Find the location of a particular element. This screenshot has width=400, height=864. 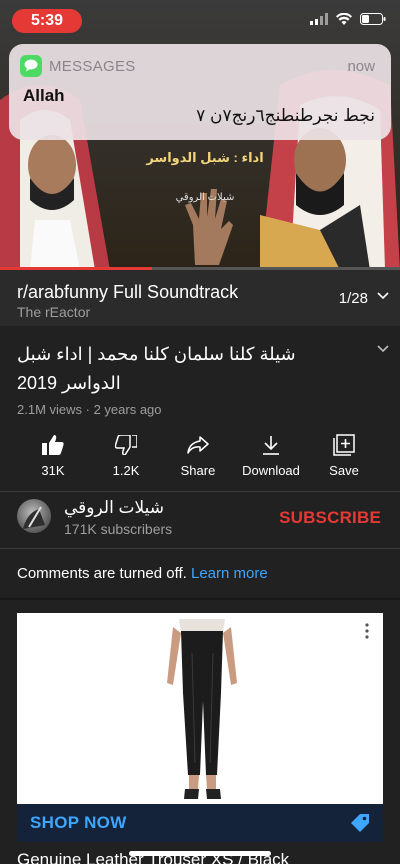

notification-time: now is located at coordinates (361, 66).